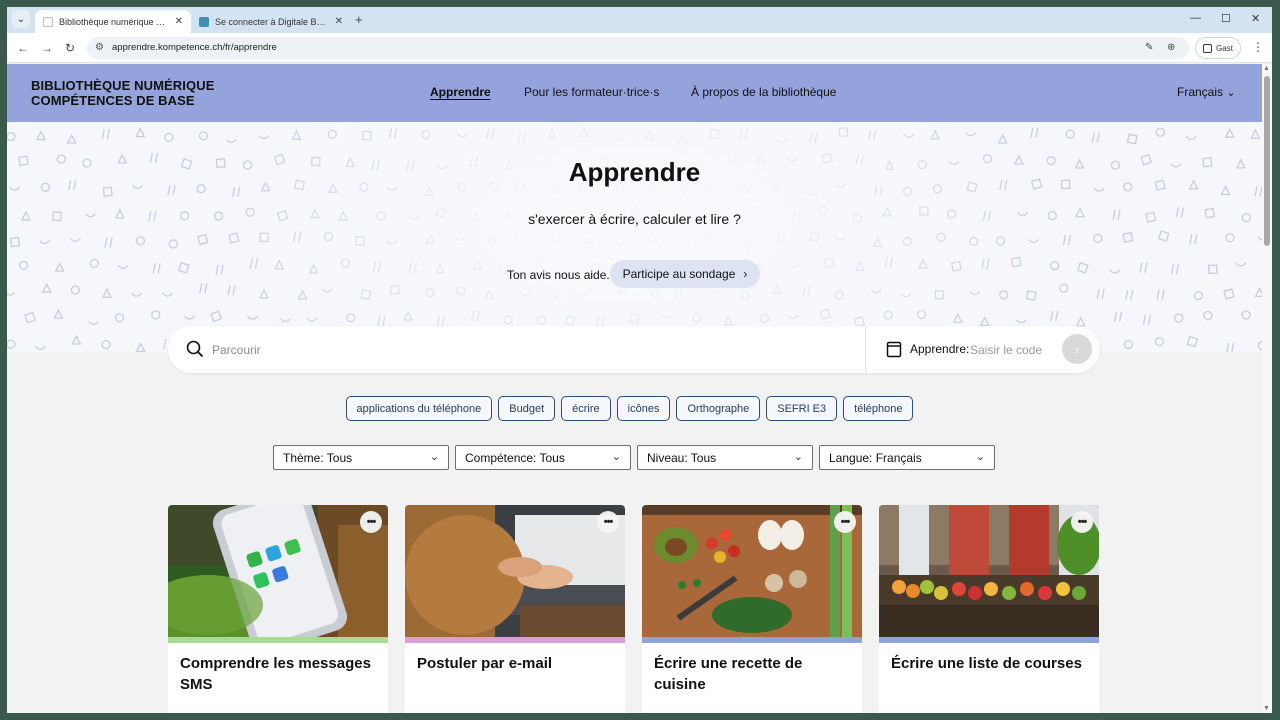 The height and width of the screenshot is (720, 1280). Describe the element at coordinates (878, 408) in the screenshot. I see `tag-telephone: téléphone` at that location.